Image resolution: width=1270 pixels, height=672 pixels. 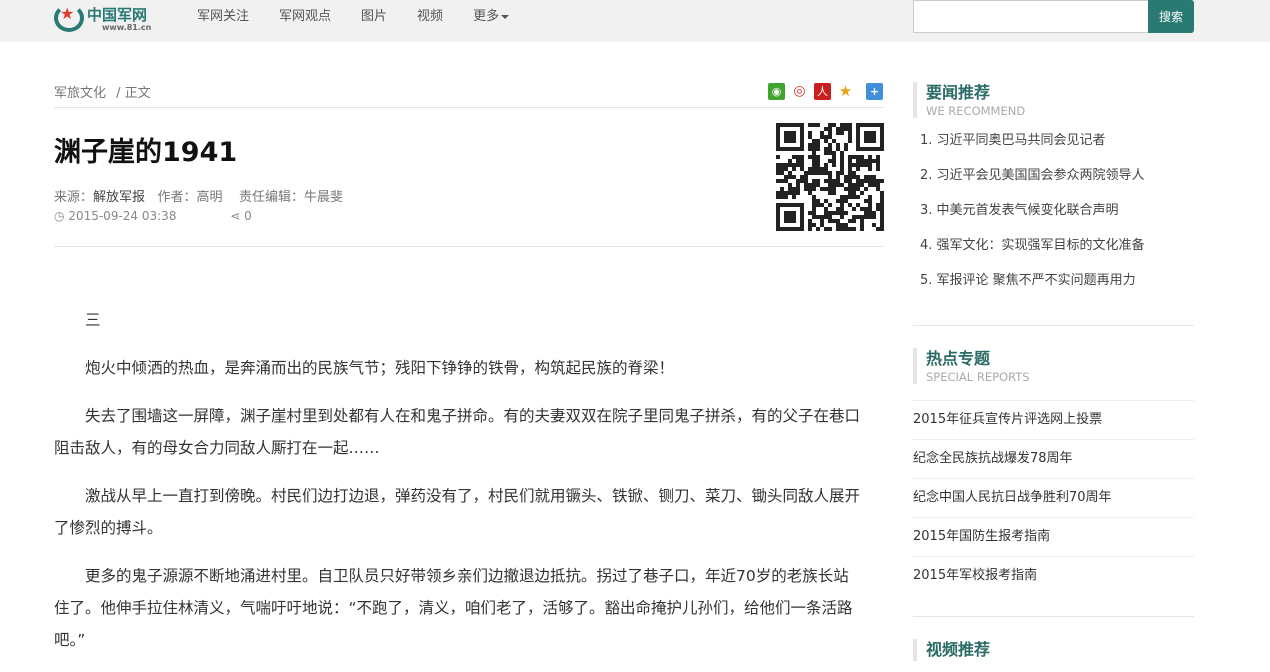 I want to click on special-header: 热点专题 SPECIAL REPORTS, so click(x=1053, y=366).